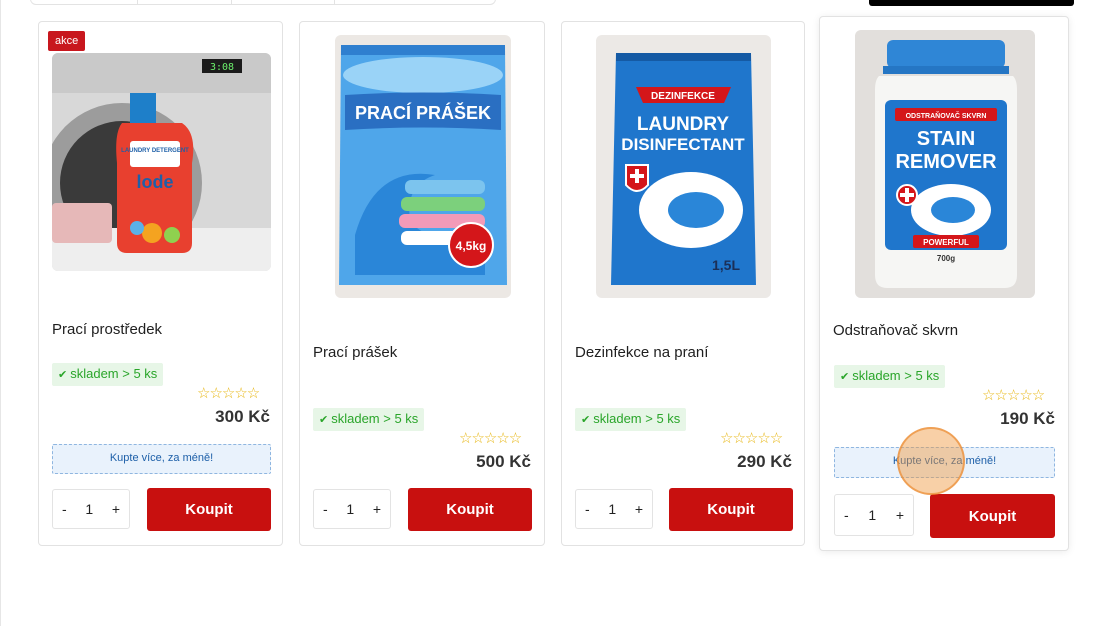 The image size is (1120, 626). Describe the element at coordinates (154, 182) in the screenshot. I see `svg-text: lode` at that location.